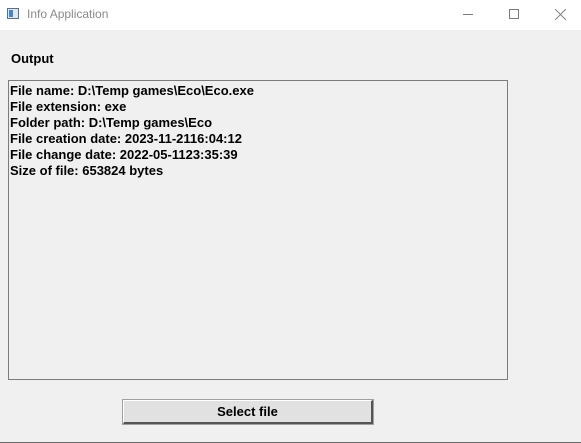  I want to click on window-title: Info Application, so click(68, 14).